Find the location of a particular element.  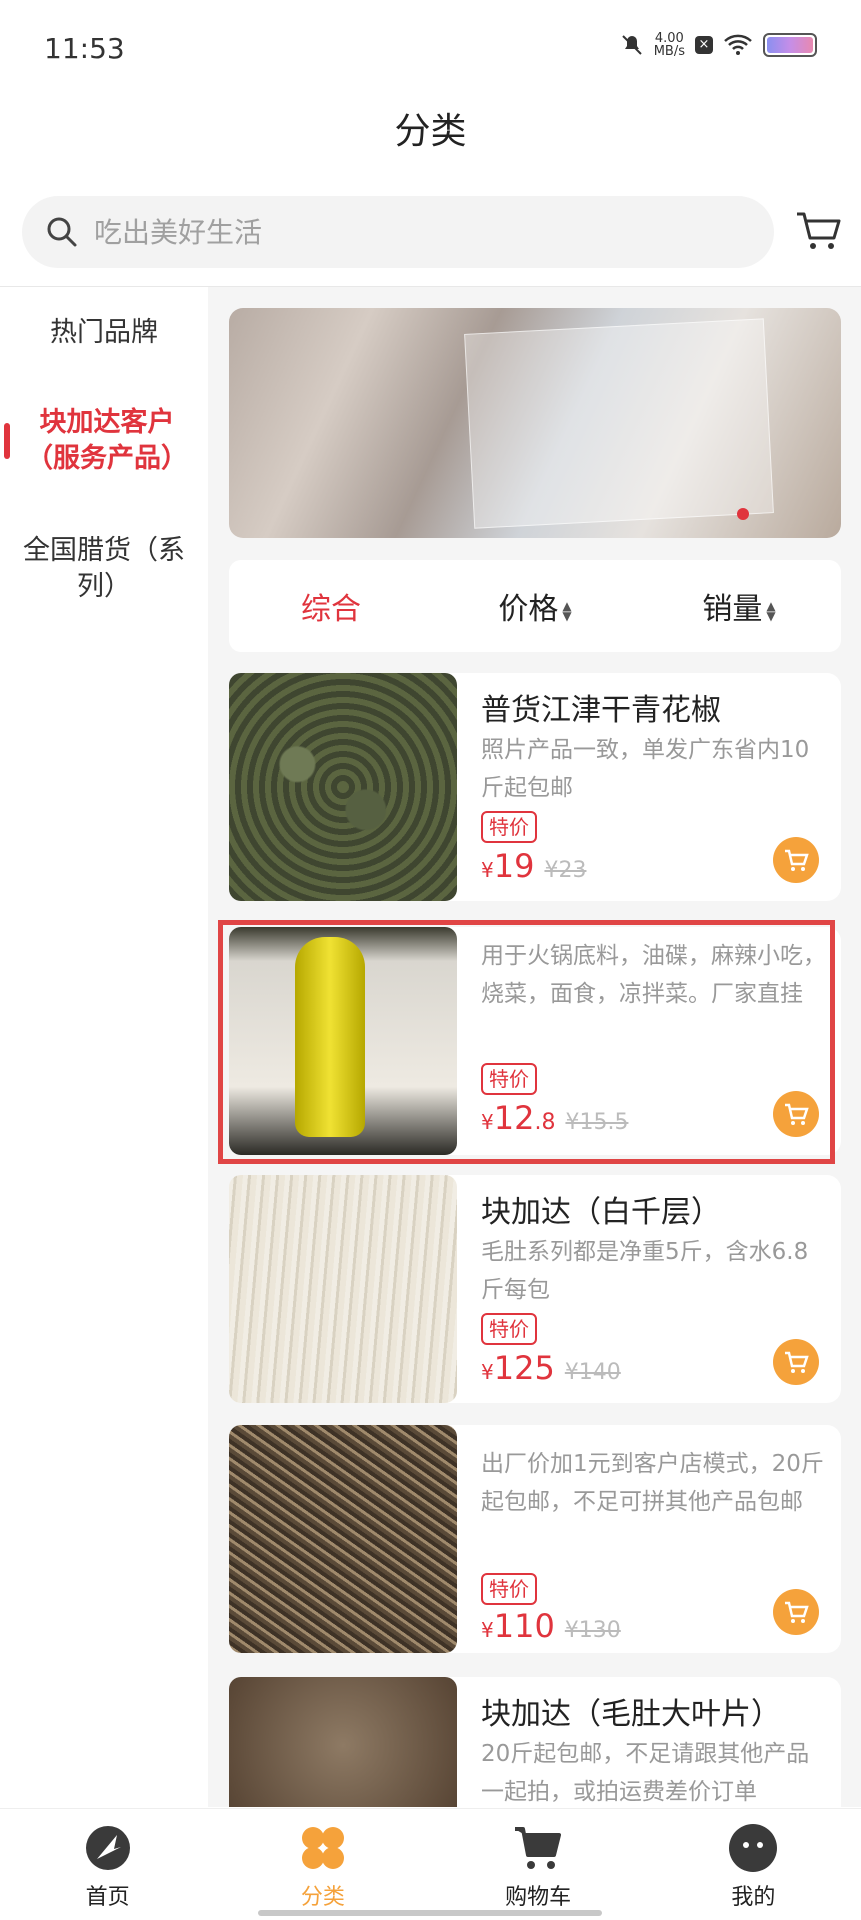

banner-image is located at coordinates (619, 423).